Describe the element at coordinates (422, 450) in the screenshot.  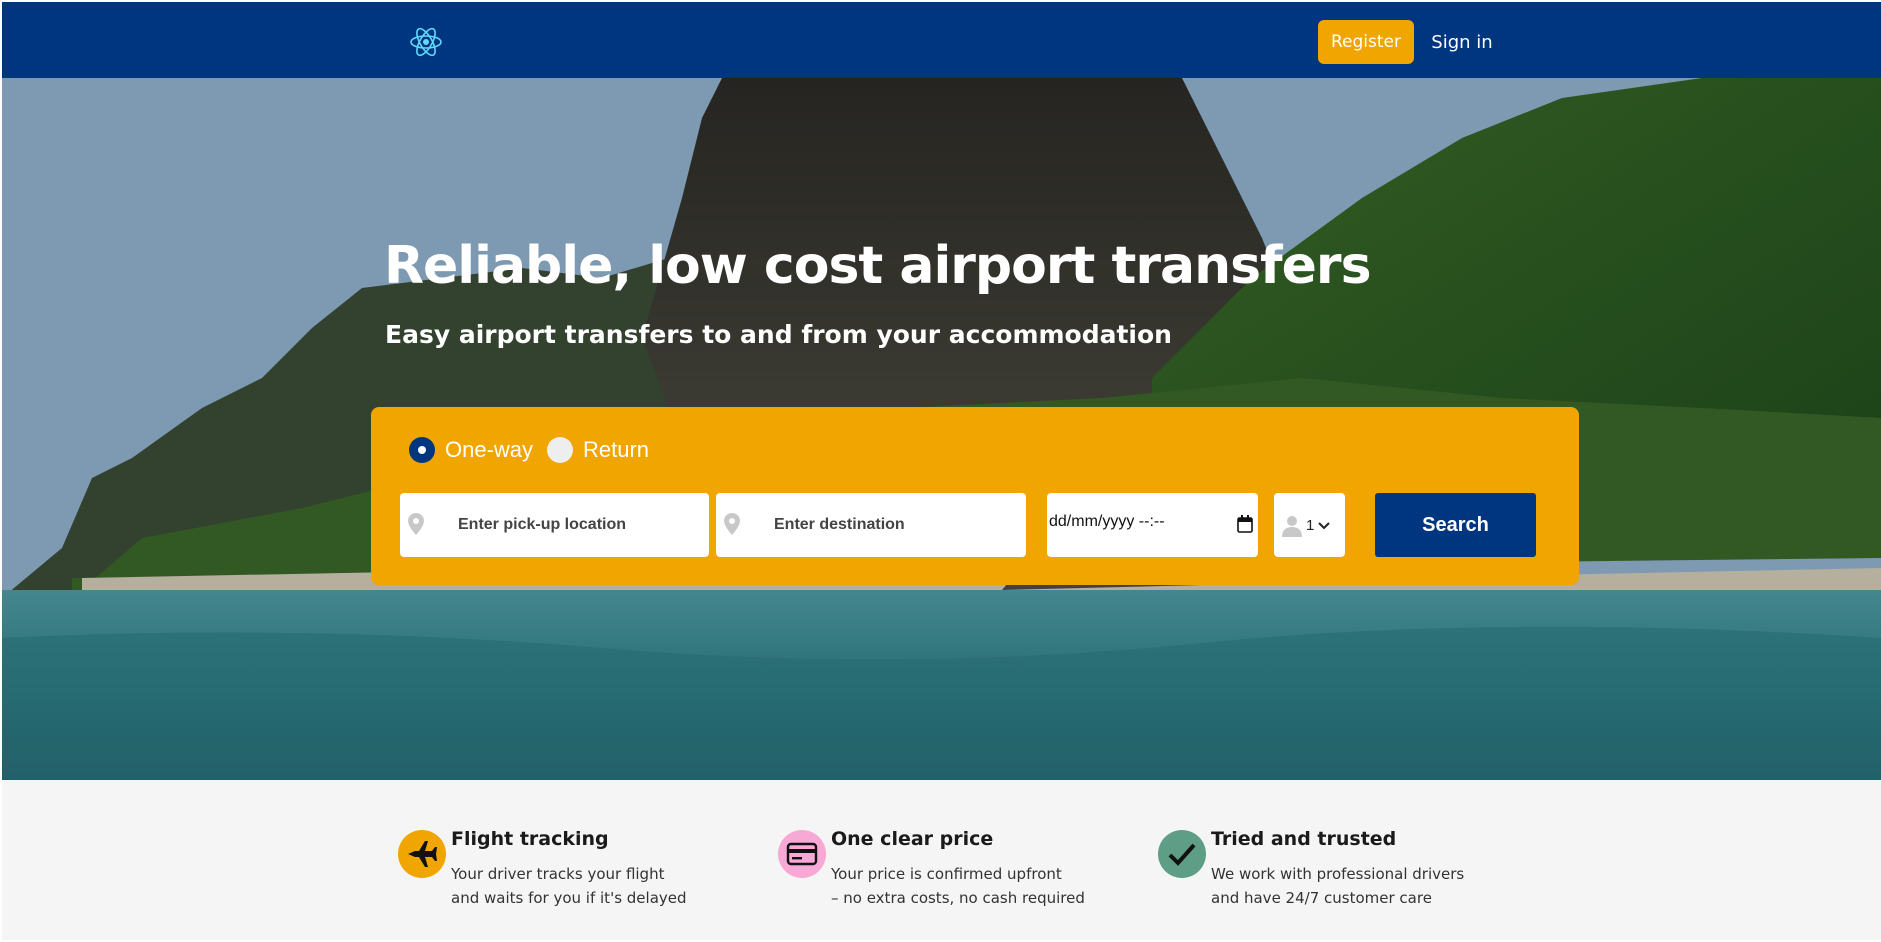
I see `one-way-radio` at that location.